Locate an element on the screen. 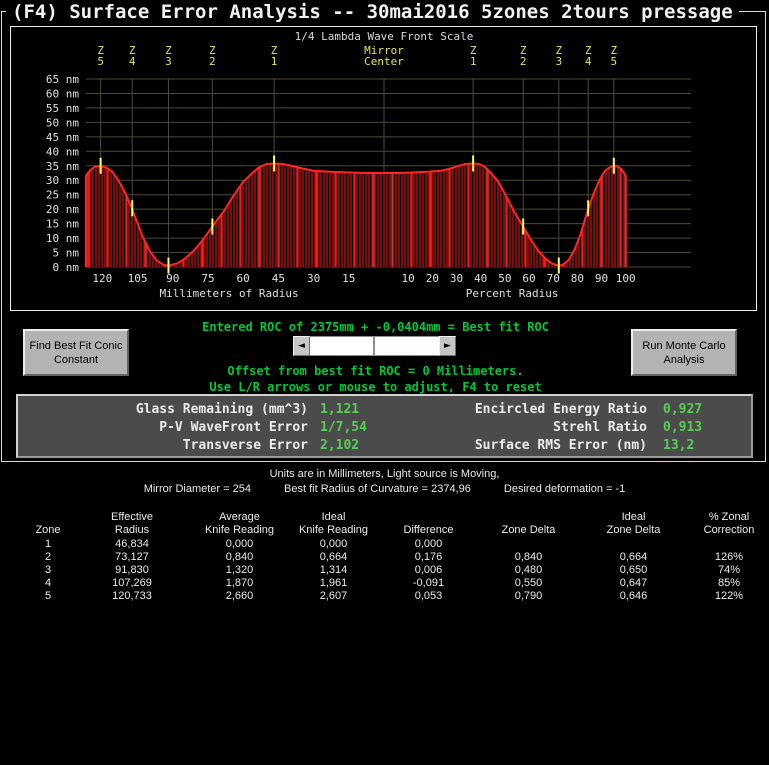 This screenshot has height=765, width=769. transverse-error-value: 2,102 is located at coordinates (340, 445).